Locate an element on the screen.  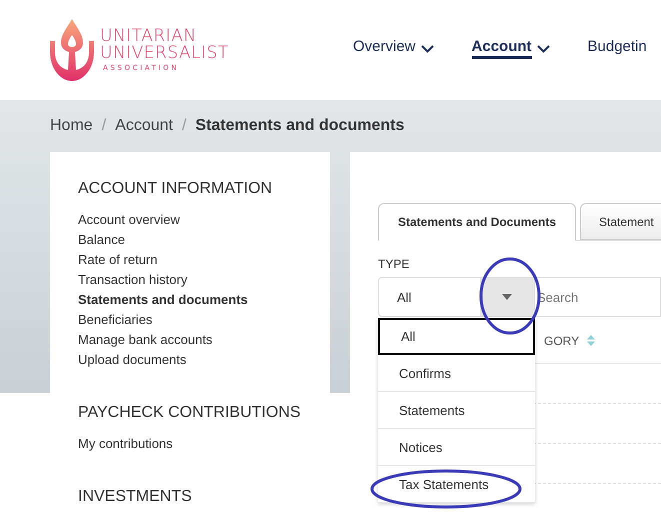
logo-text: UNIVERSALIST is located at coordinates (164, 53).